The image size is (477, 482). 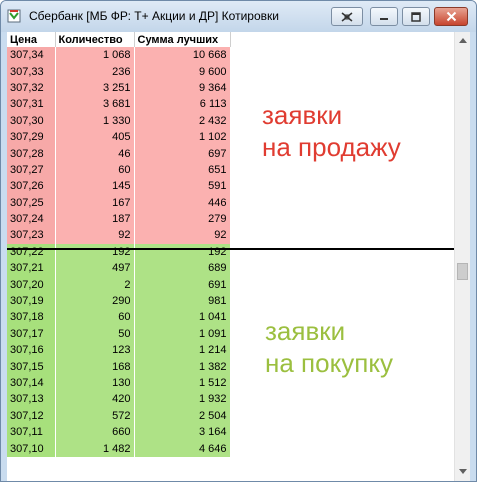 I want to click on price-cell: 307,21, so click(x=31, y=268).